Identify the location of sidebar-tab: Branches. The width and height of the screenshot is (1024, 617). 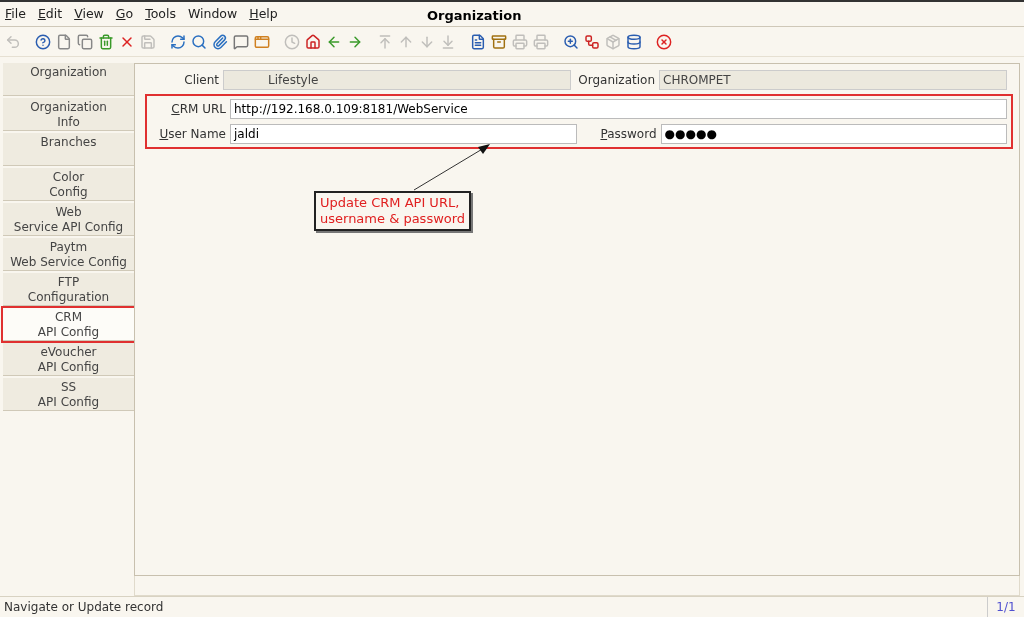
(68, 149).